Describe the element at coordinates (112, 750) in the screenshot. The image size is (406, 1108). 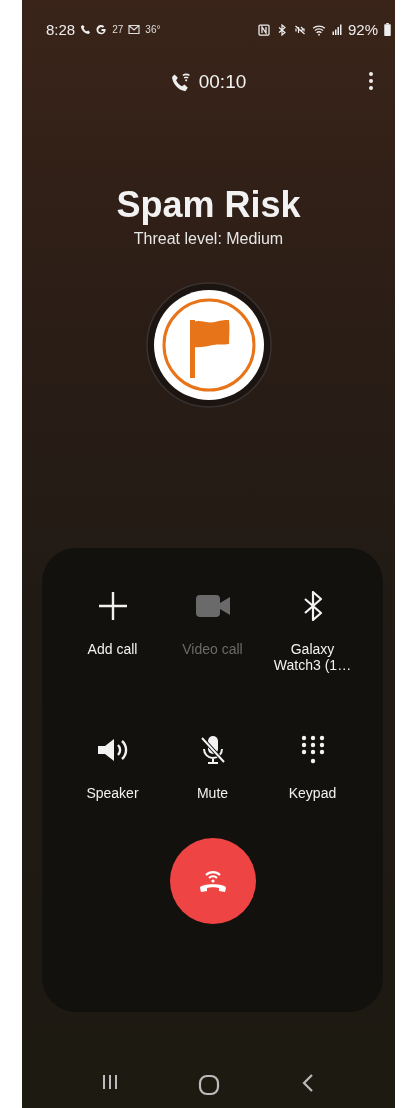
I see `speaker-icon` at that location.